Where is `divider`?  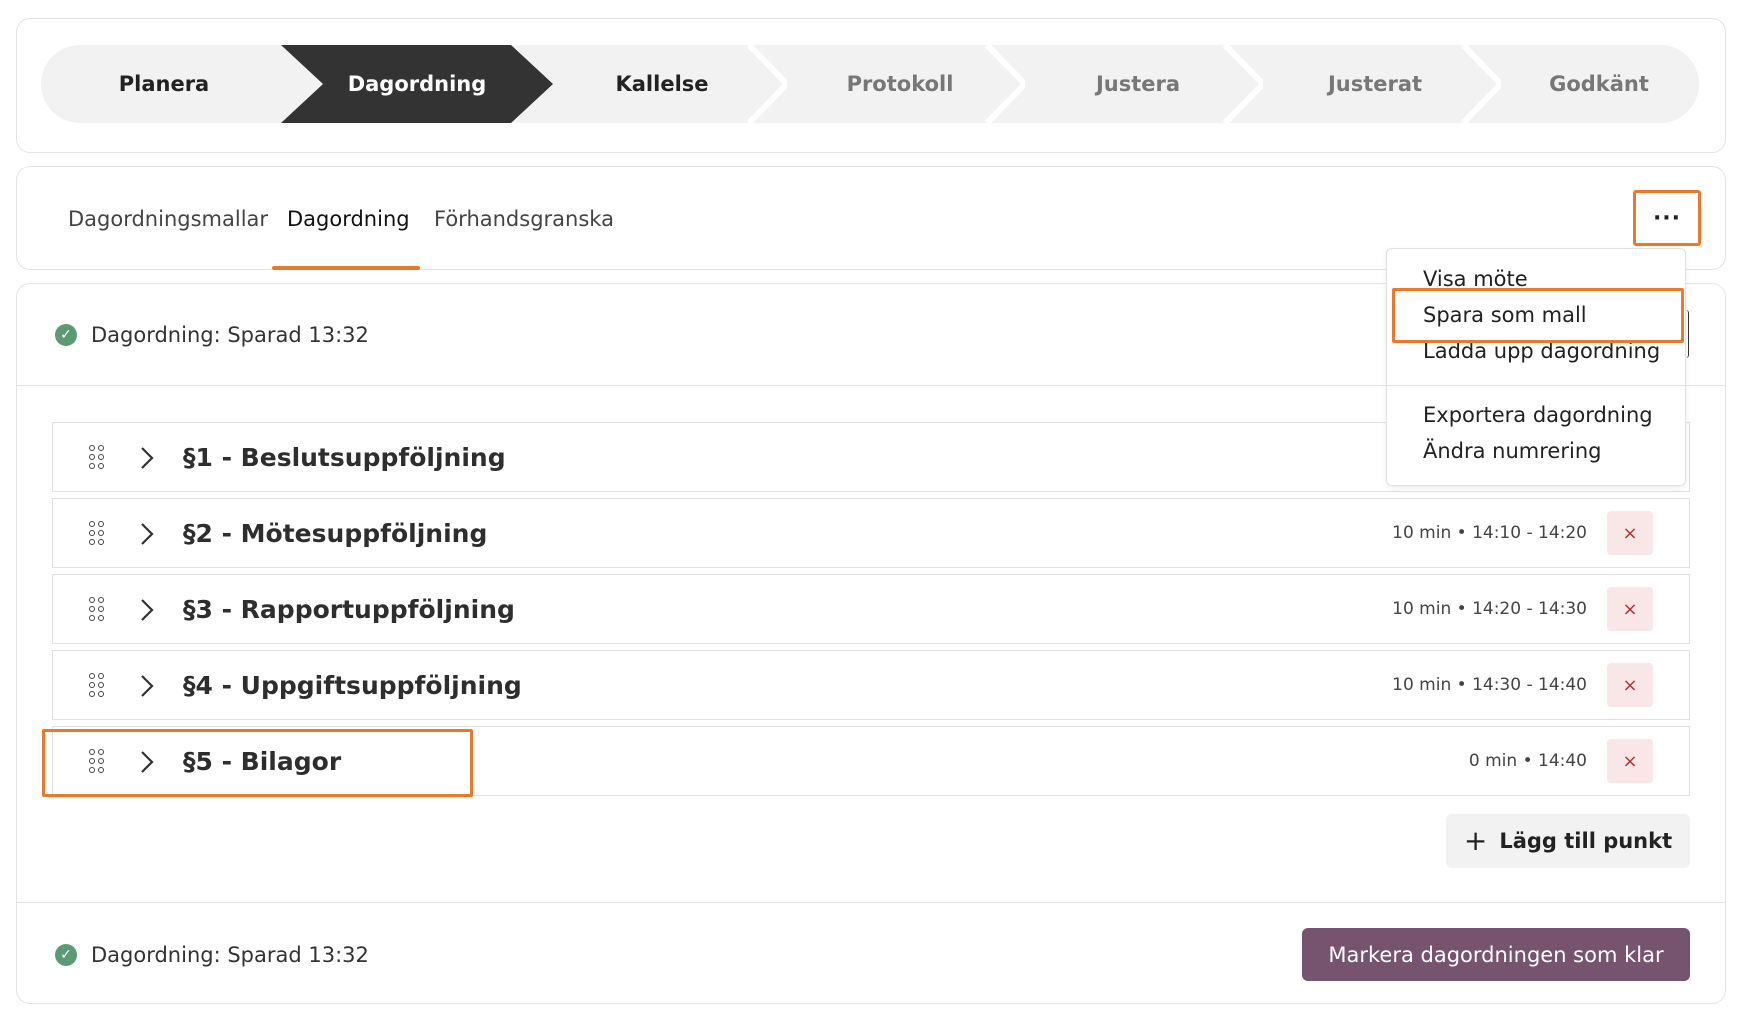
divider is located at coordinates (871, 902).